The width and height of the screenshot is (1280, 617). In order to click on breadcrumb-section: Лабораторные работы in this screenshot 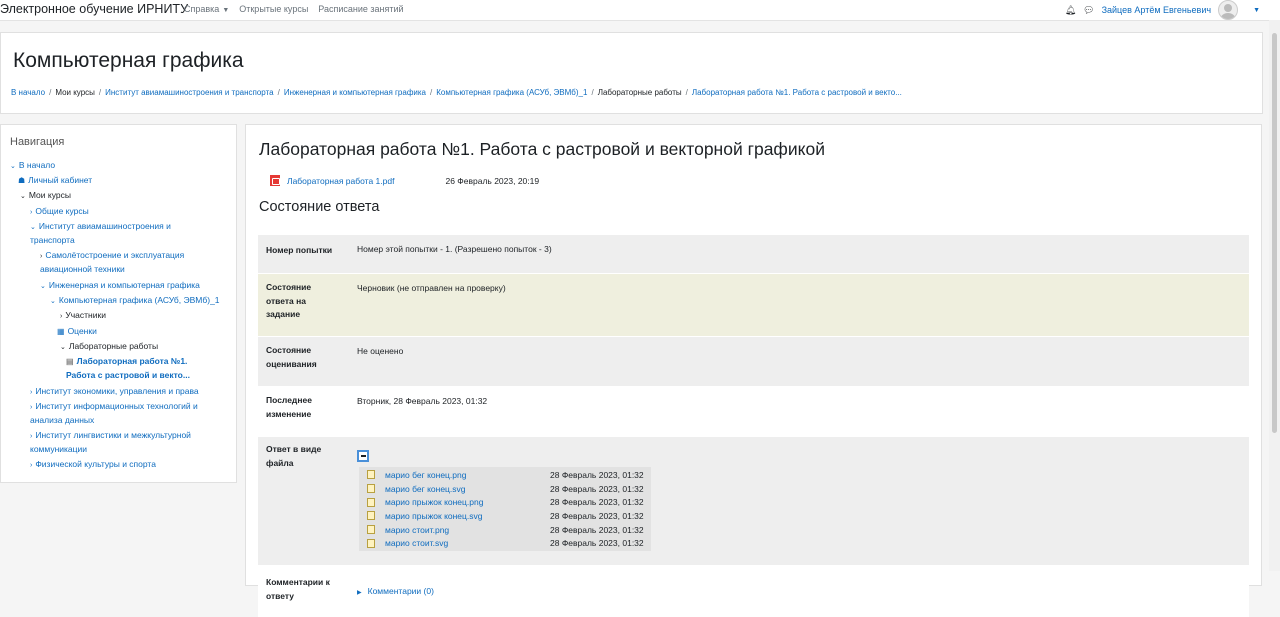, I will do `click(640, 92)`.